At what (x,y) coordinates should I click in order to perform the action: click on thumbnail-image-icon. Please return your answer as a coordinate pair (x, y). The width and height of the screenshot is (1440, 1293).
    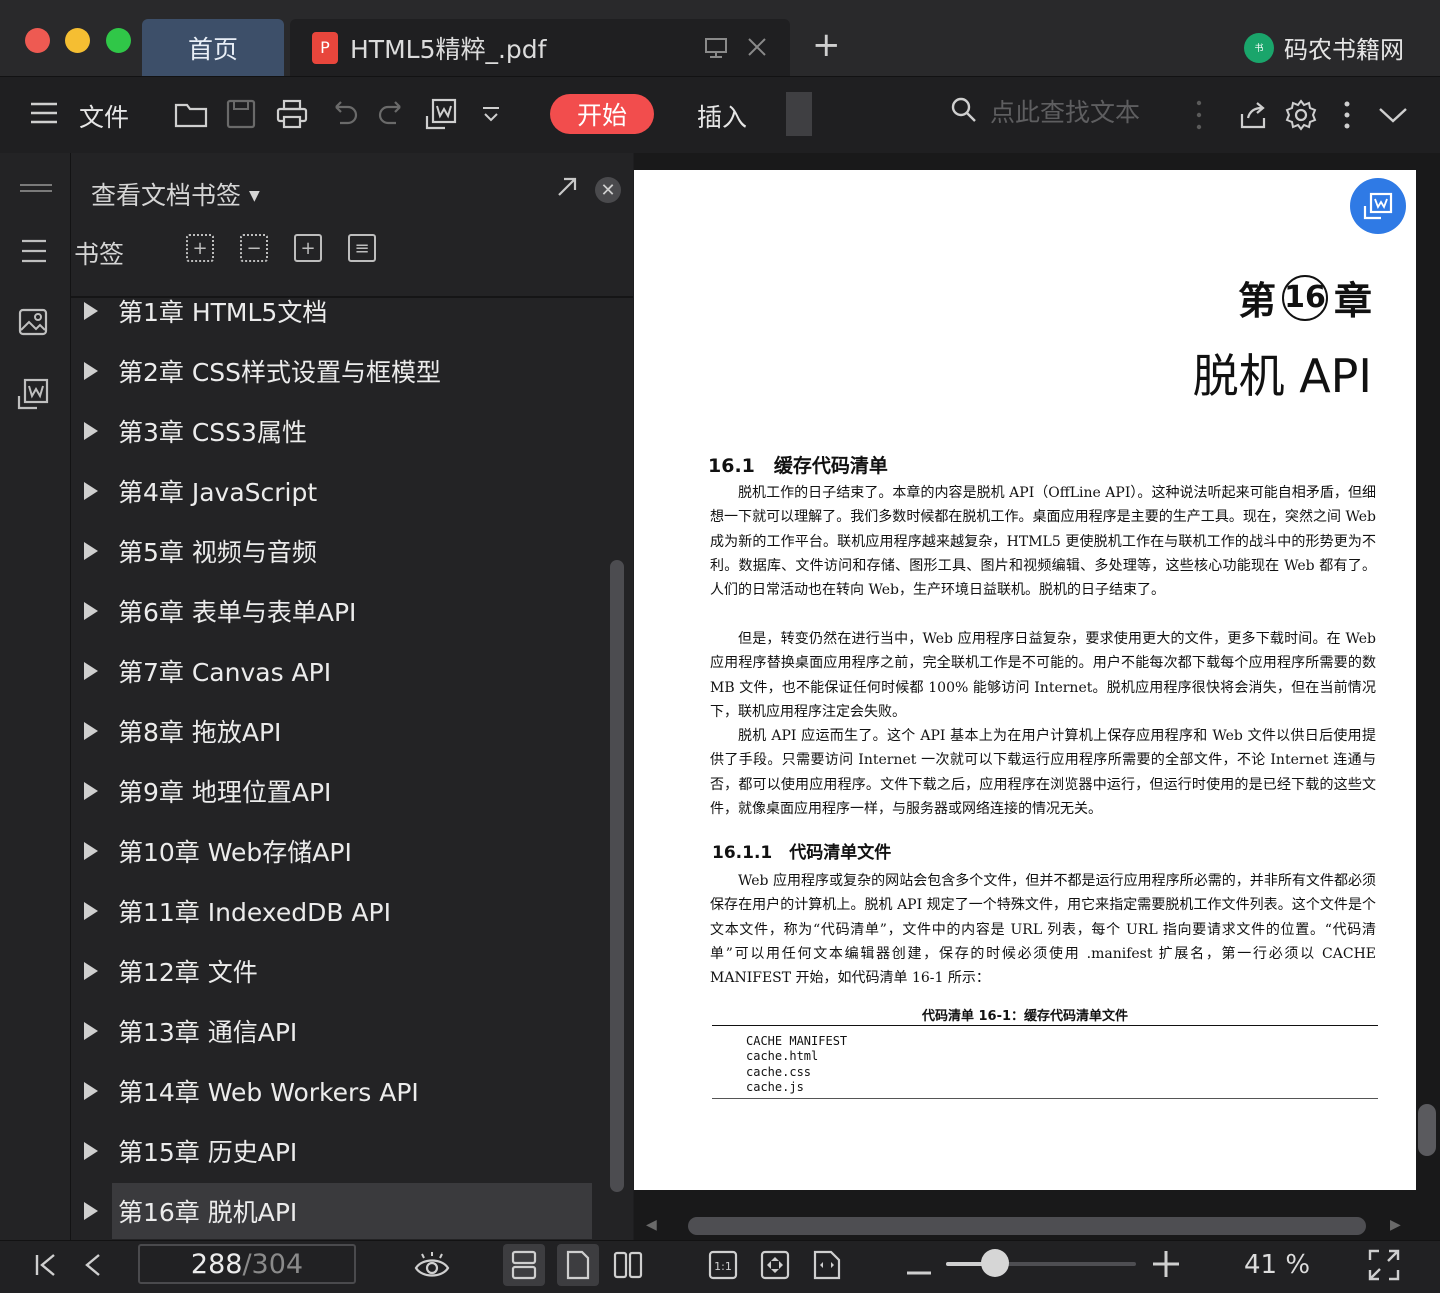
    Looking at the image, I should click on (33, 324).